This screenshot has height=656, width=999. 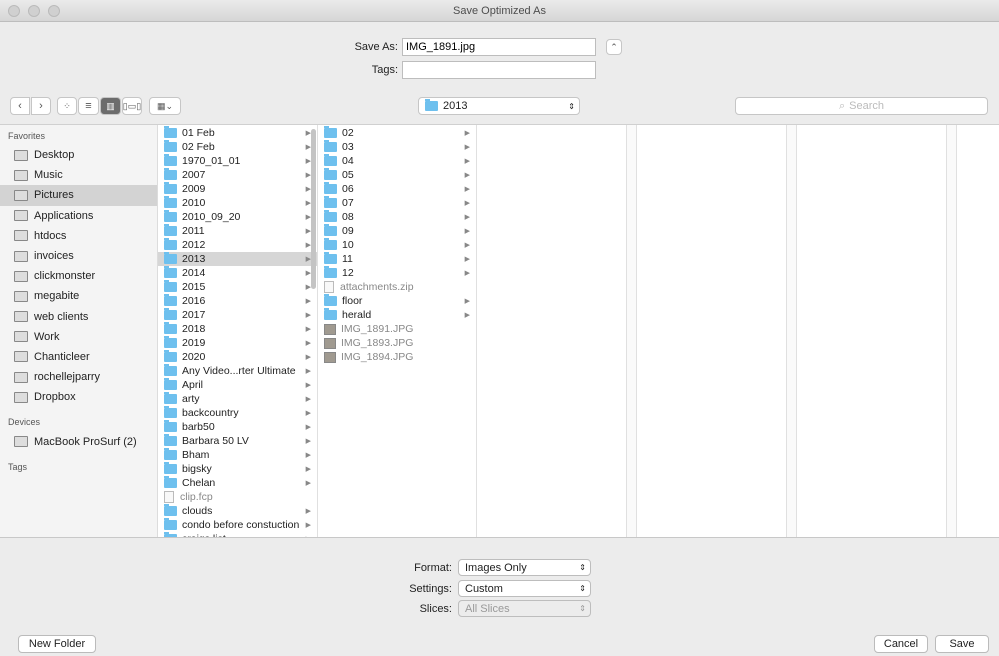 What do you see at coordinates (237, 259) in the screenshot?
I see `list-item: 2013 ▶` at bounding box center [237, 259].